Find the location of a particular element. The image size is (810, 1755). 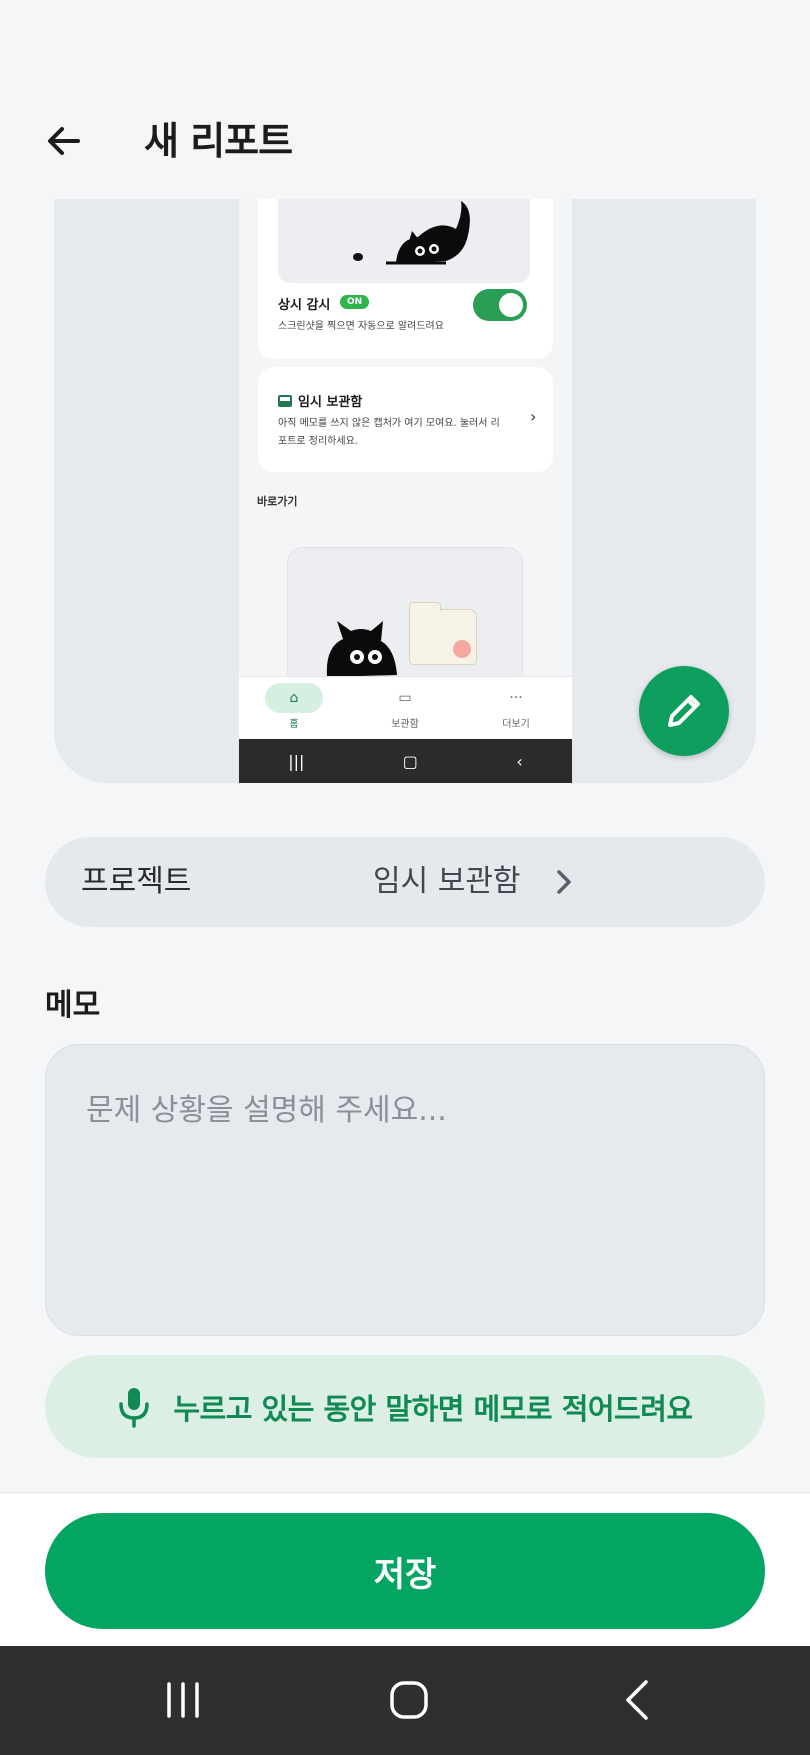

system-navigation-bar is located at coordinates (405, 1700).